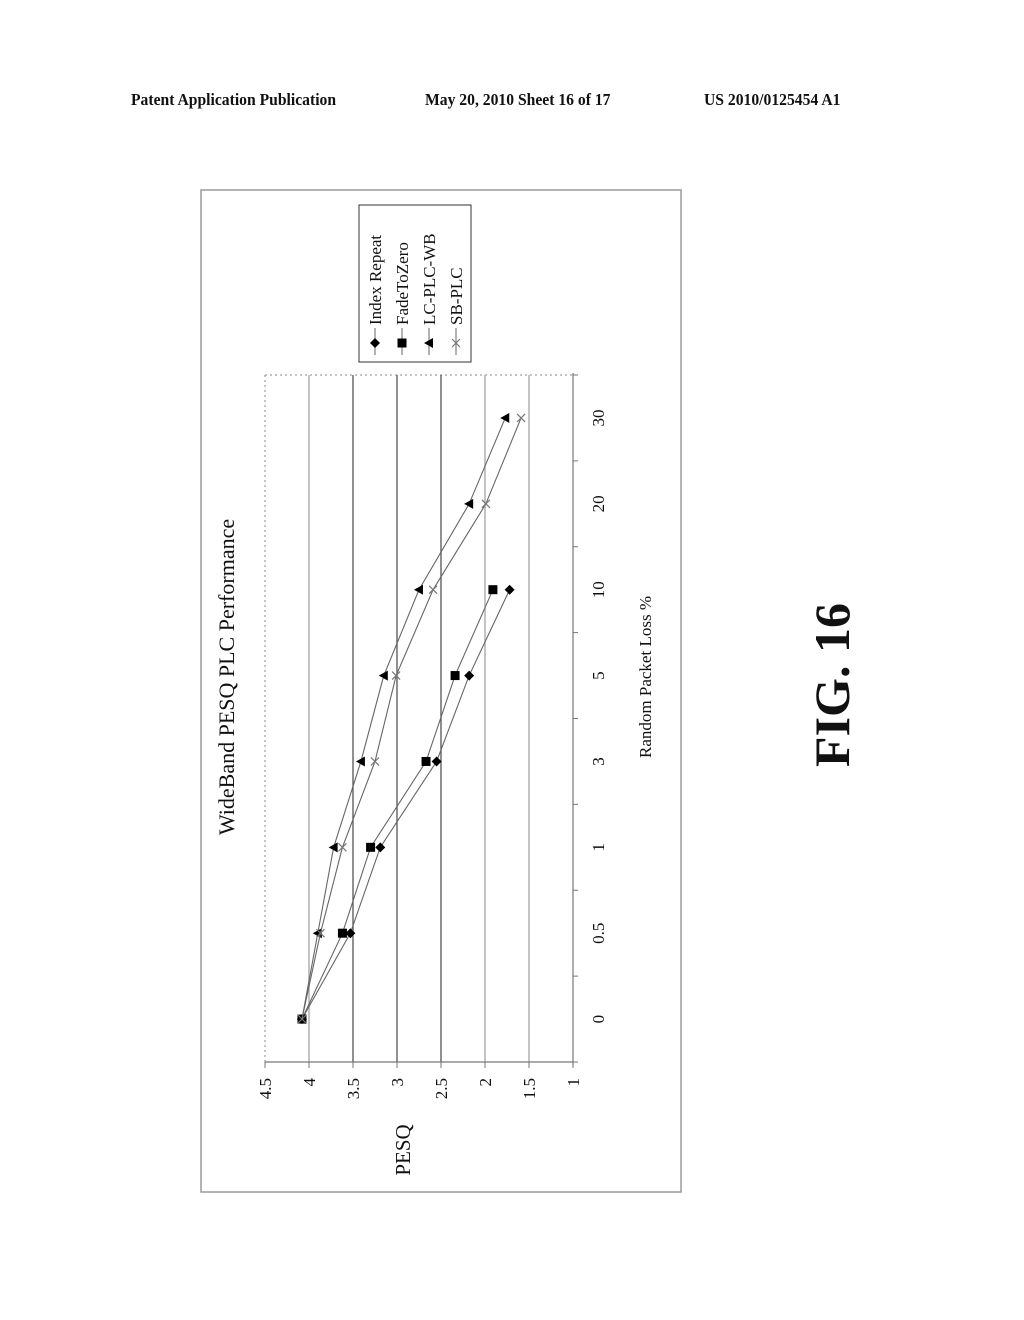  I want to click on x-tick-label: 0.5, so click(598, 933).